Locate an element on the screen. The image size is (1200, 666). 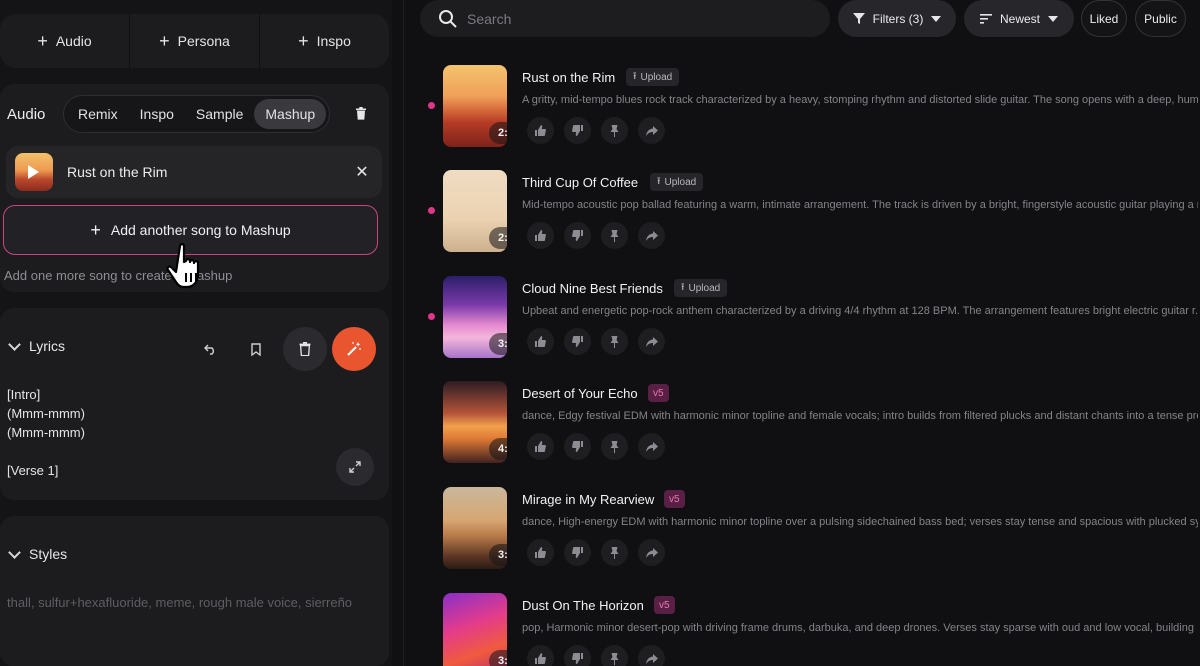
clear-lyrics-button is located at coordinates (305, 349).